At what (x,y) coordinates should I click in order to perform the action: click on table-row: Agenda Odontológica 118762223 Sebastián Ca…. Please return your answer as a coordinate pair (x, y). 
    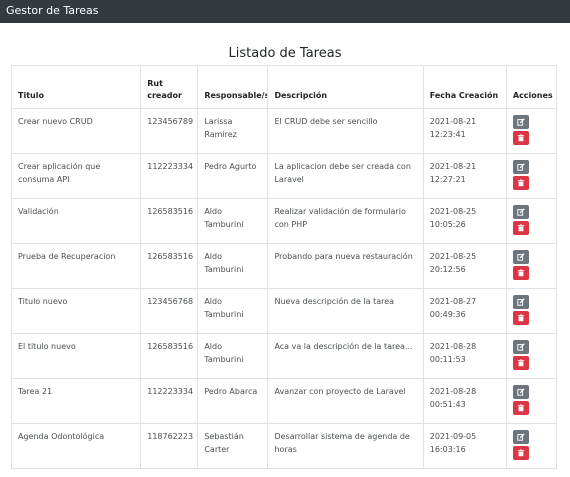
    Looking at the image, I should click on (284, 446).